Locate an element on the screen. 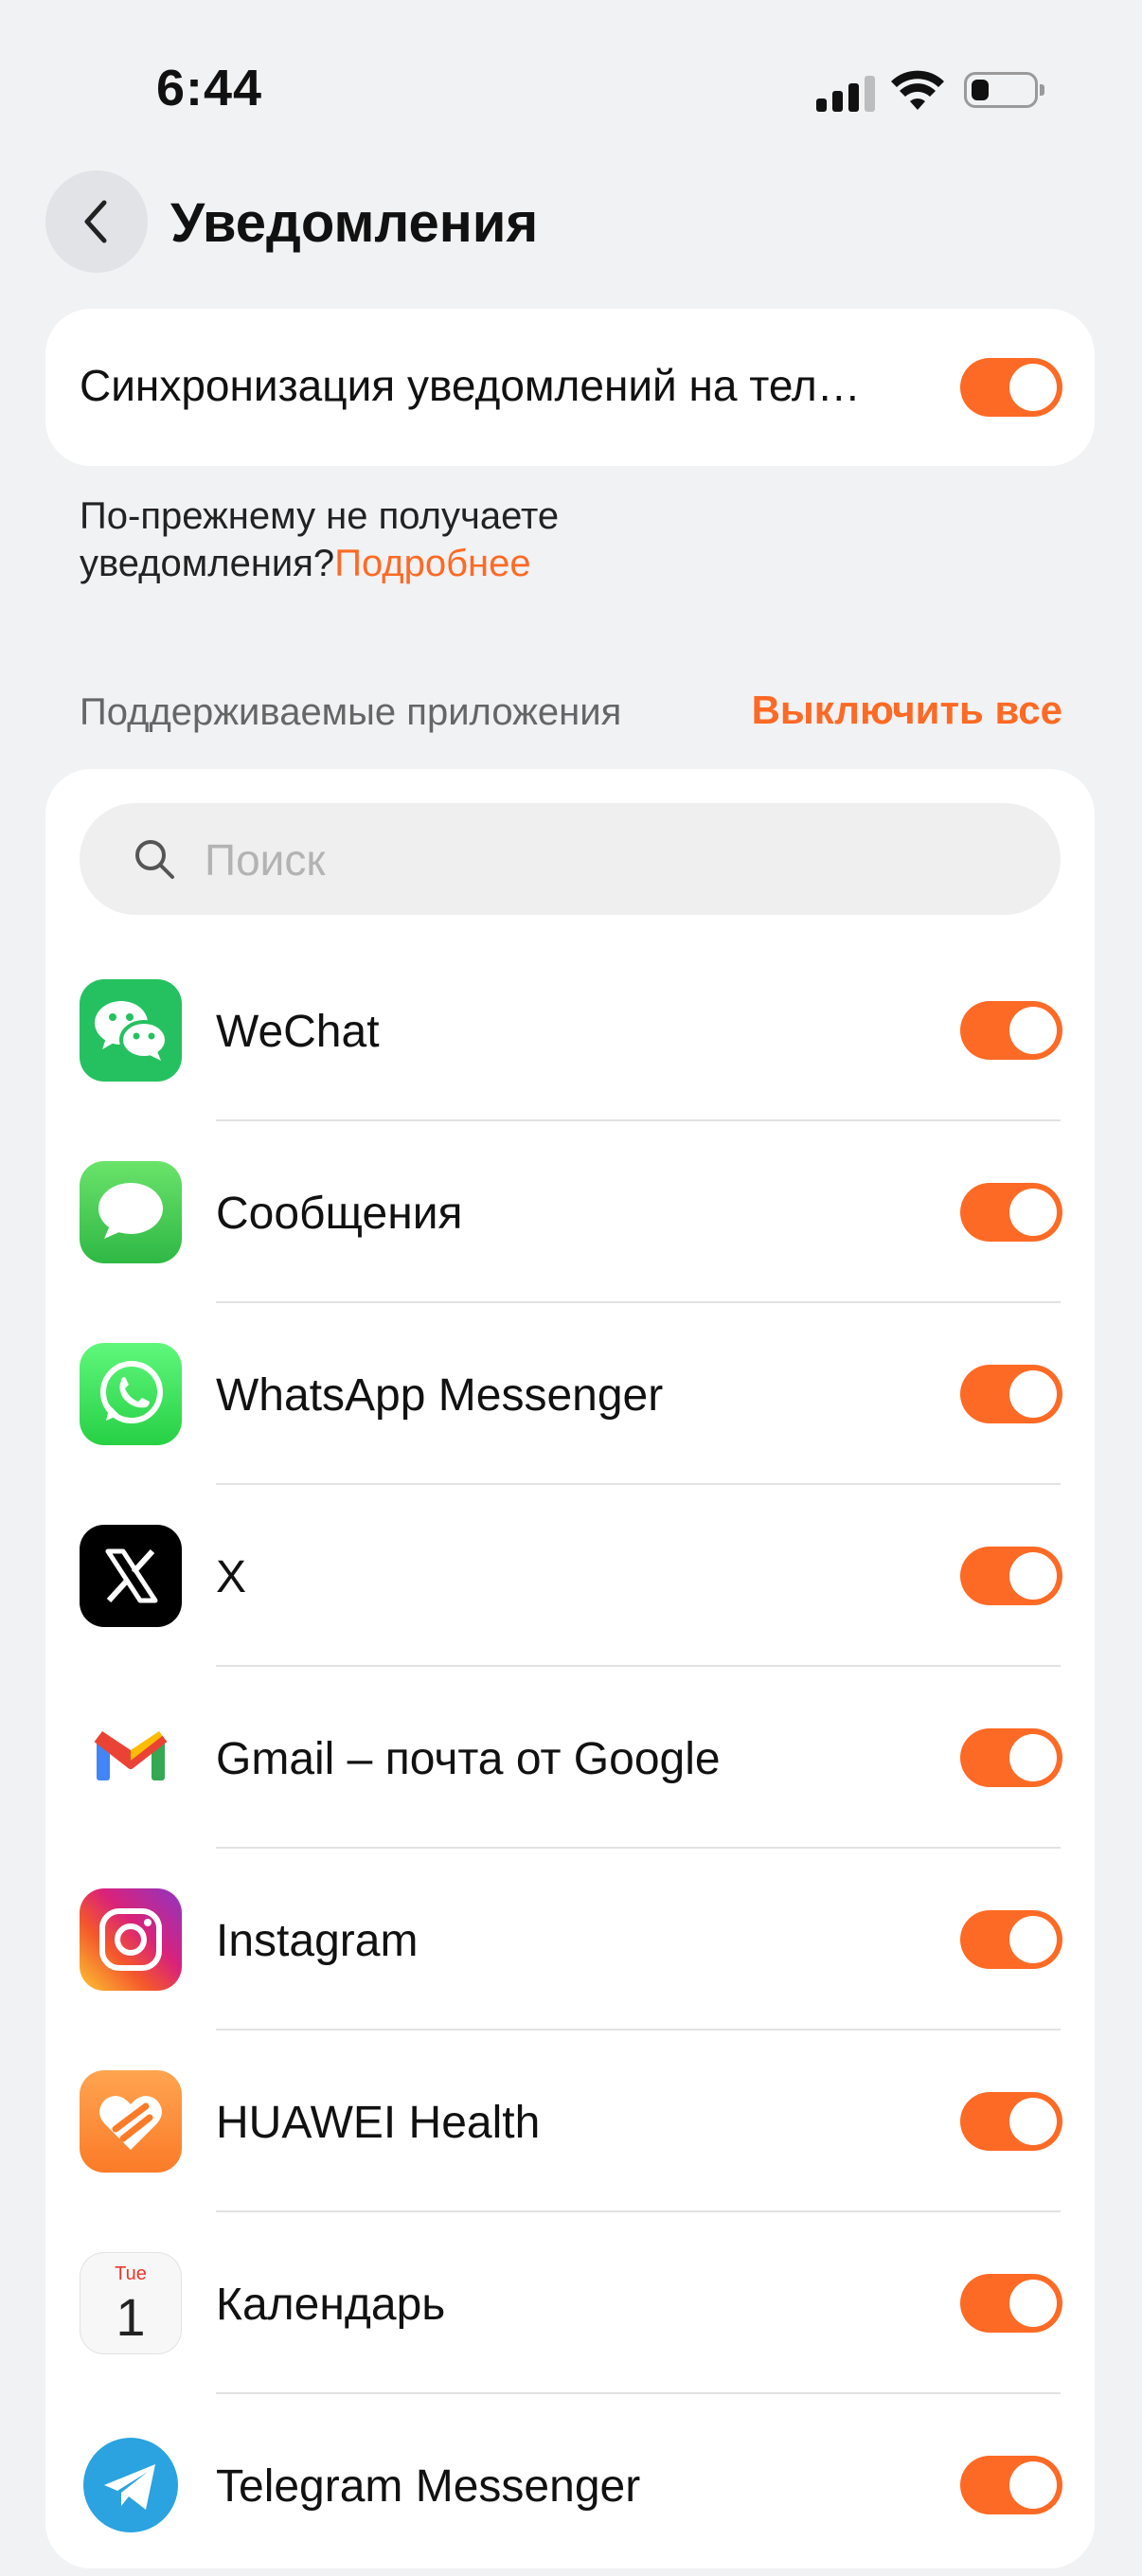  list-item-instagram: Instagram is located at coordinates (570, 1939).